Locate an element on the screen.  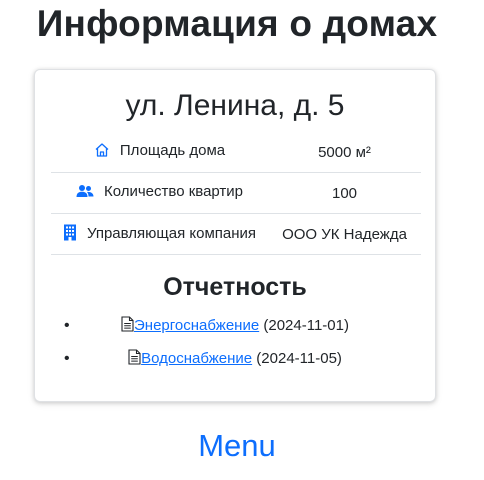
menu-link: Menu is located at coordinates (237, 446).